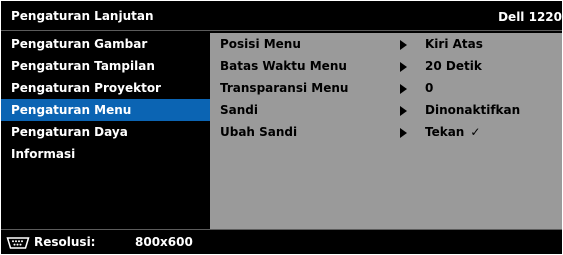 The height and width of the screenshot is (255, 563). Describe the element at coordinates (530, 17) in the screenshot. I see `projector-model: Dell 1220` at that location.